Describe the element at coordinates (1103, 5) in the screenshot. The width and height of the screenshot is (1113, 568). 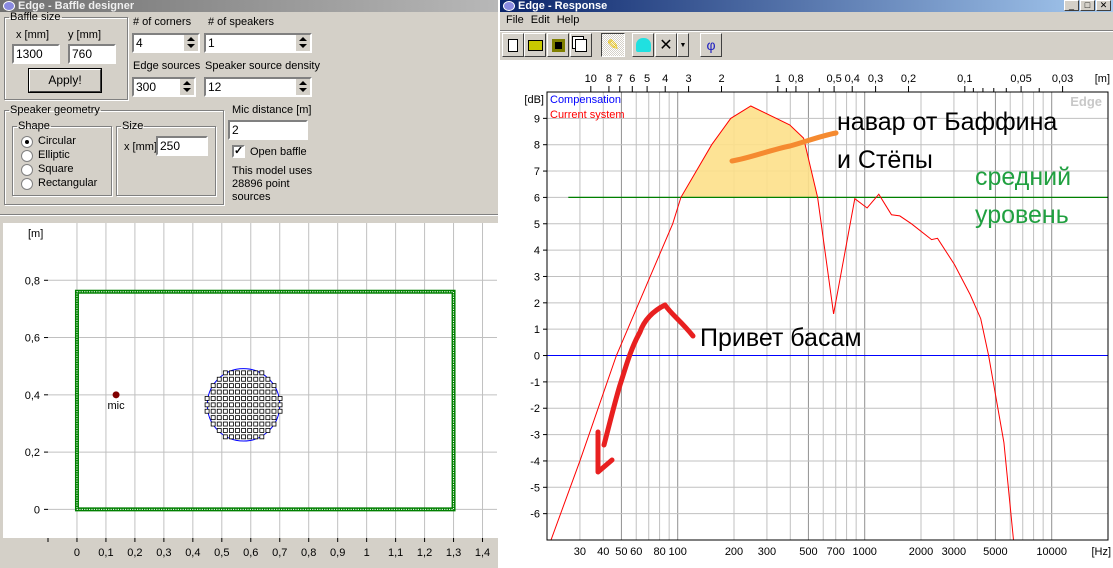
I see `close-button: ✕` at that location.